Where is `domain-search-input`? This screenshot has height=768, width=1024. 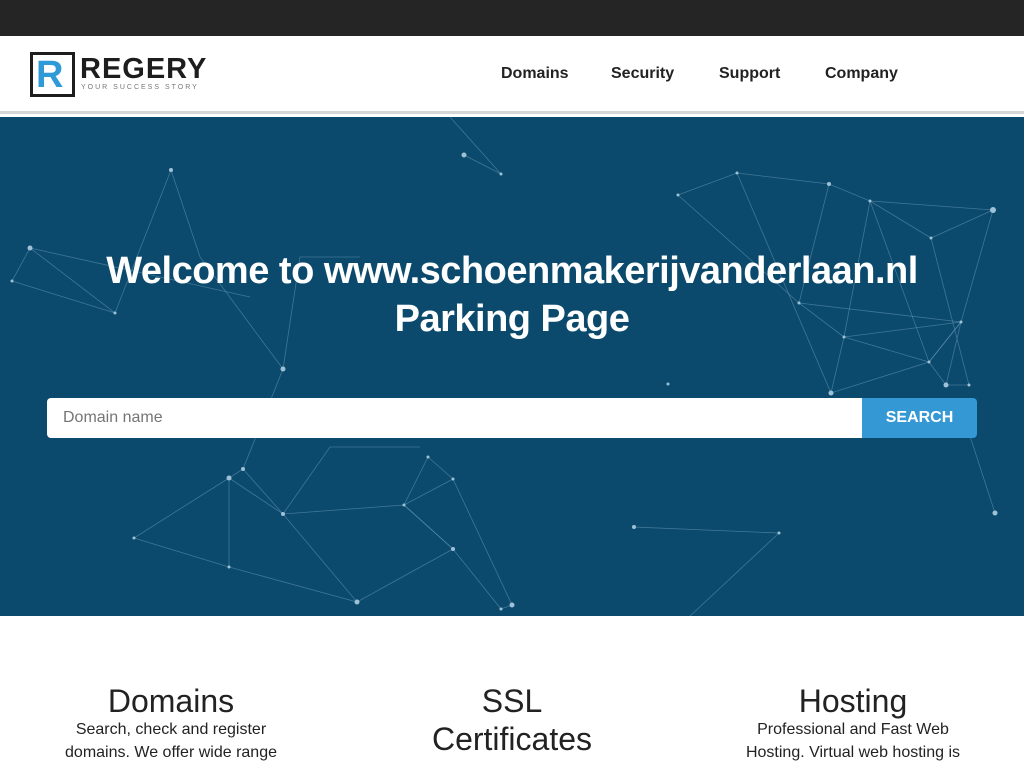
domain-search-input is located at coordinates (454, 418).